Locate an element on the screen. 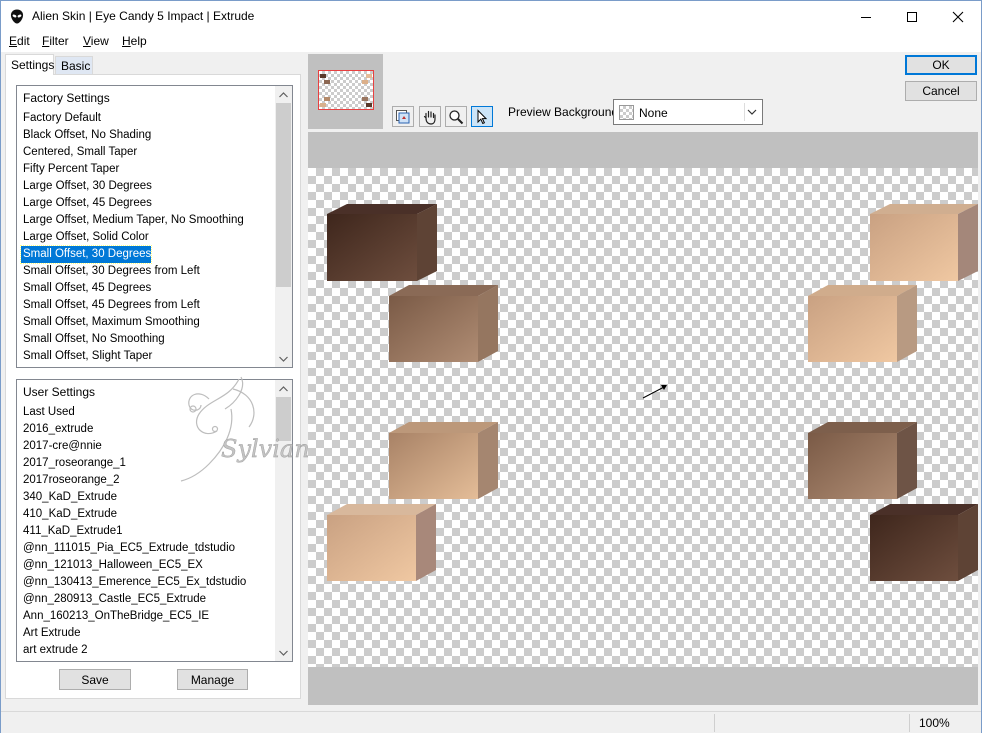 The width and height of the screenshot is (982, 733). hand-pan-icon is located at coordinates (429, 117).